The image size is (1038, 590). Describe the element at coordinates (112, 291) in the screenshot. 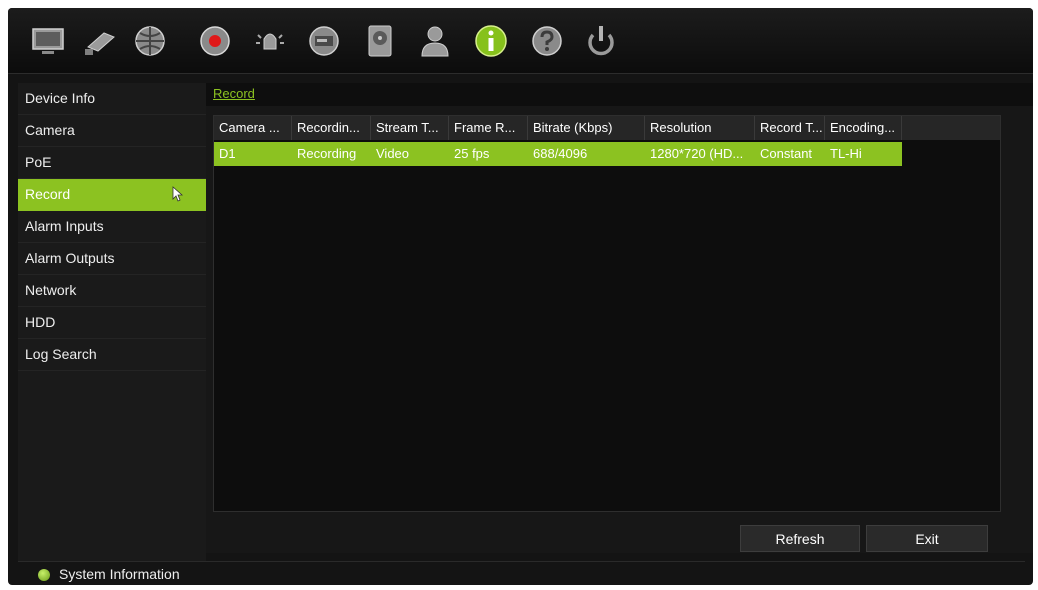

I see `sidebar-item-network: Network` at that location.